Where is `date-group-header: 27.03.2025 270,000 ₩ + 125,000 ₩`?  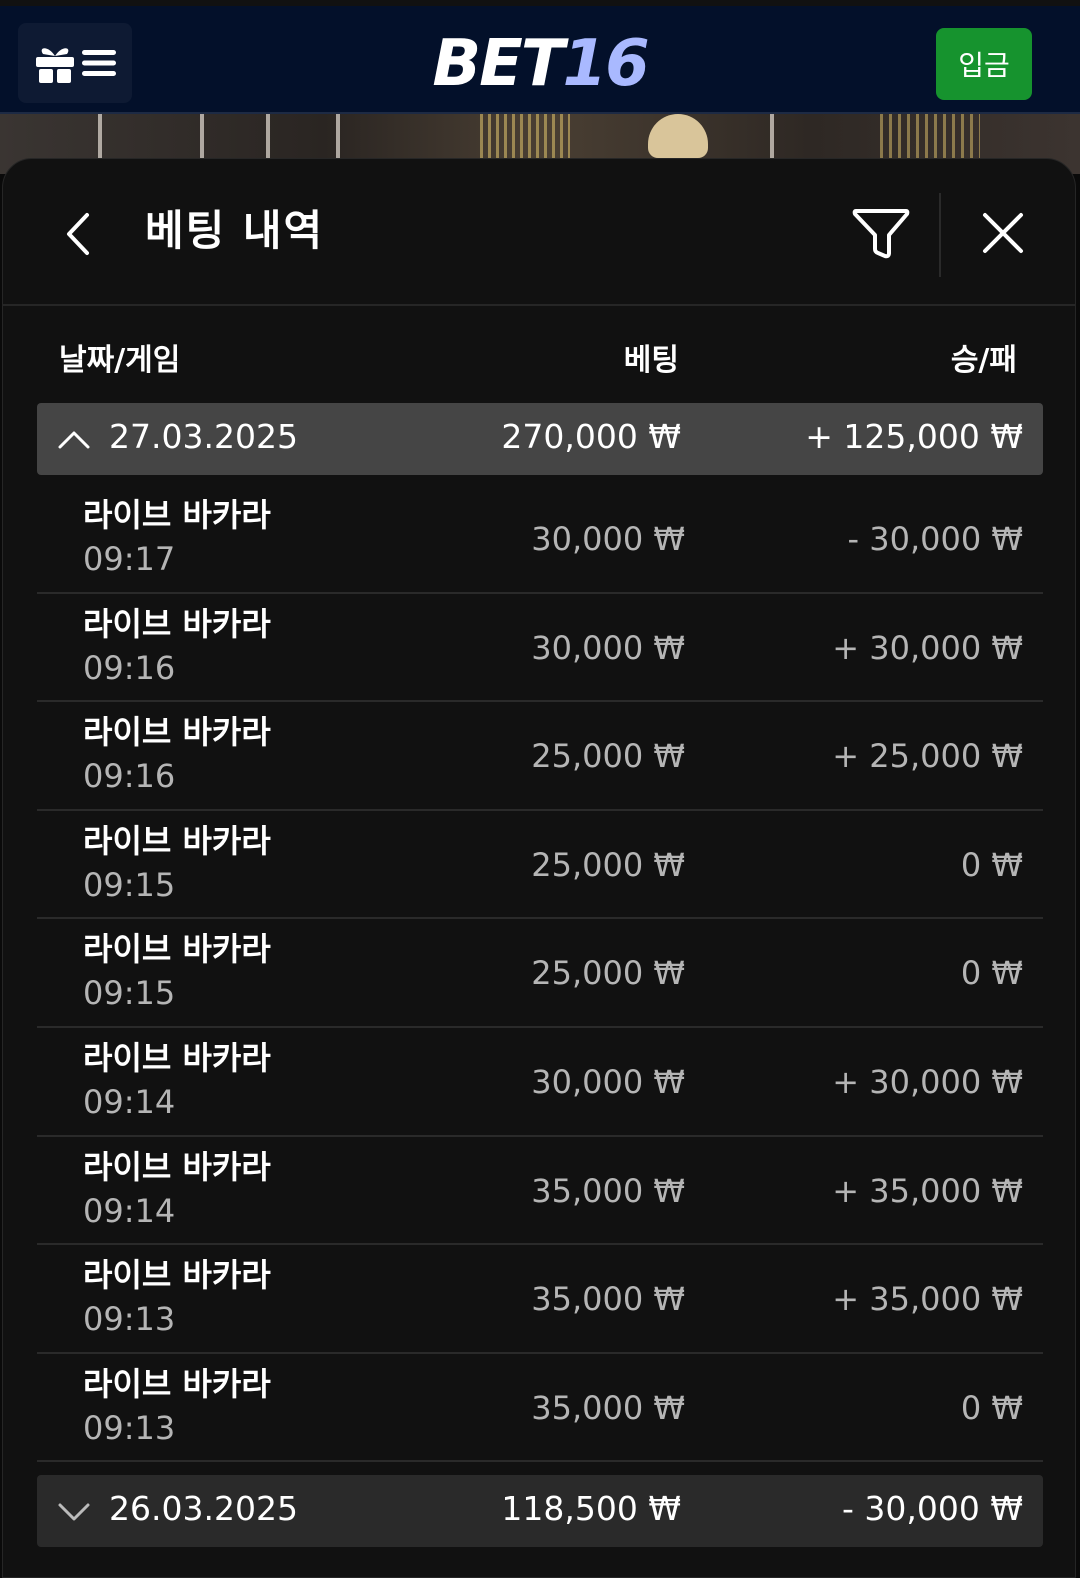 date-group-header: 27.03.2025 270,000 ₩ + 125,000 ₩ is located at coordinates (540, 439).